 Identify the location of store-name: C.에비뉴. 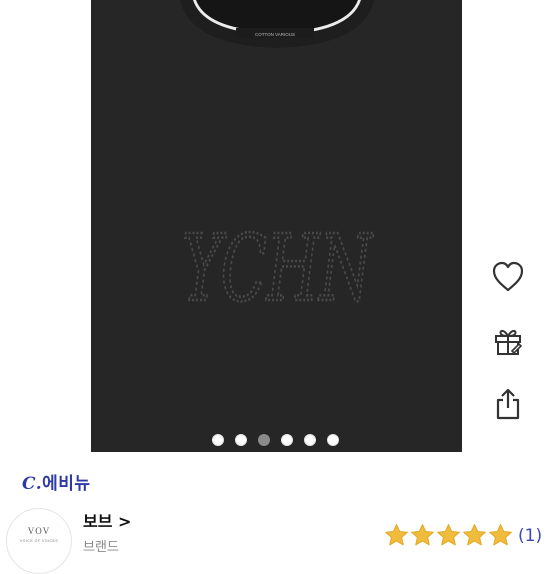
(56, 481).